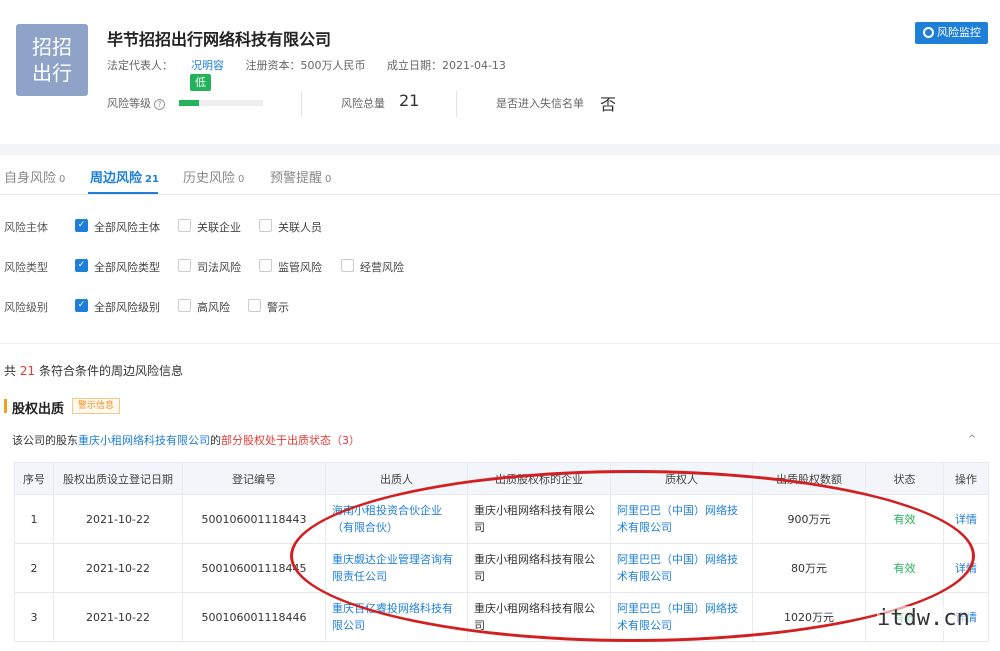  Describe the element at coordinates (809, 519) in the screenshot. I see `pledge-amount: 900万元` at that location.